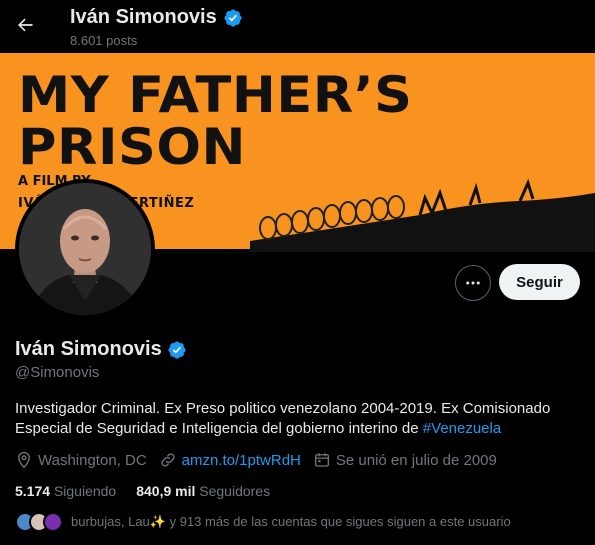 The width and height of the screenshot is (595, 545). Describe the element at coordinates (241, 460) in the screenshot. I see `website-link: amzn.to/1ptwRdH` at that location.